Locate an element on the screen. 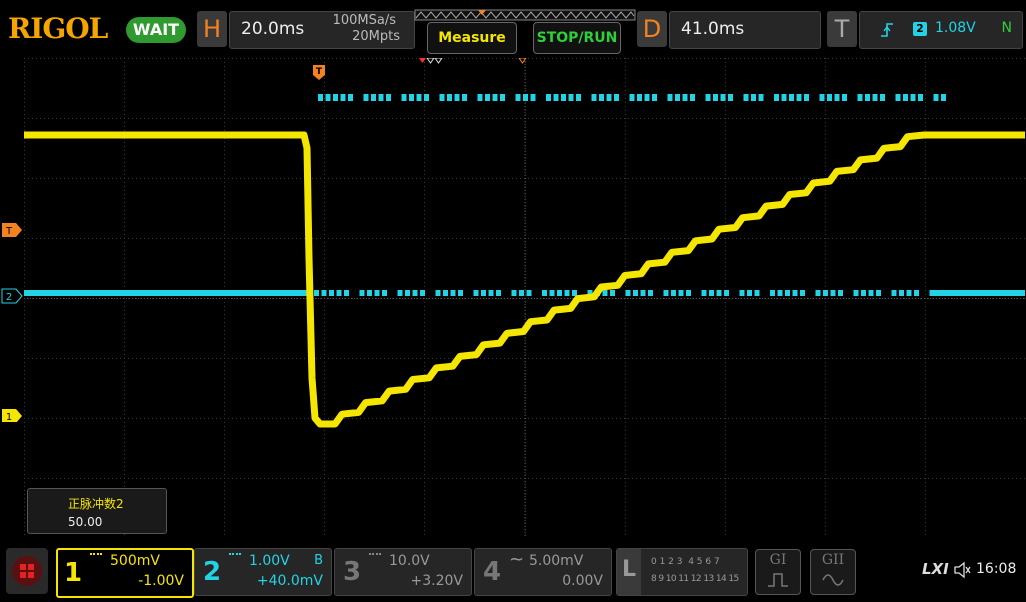 The width and height of the screenshot is (1026, 602). measurement-value: 50.00 is located at coordinates (85, 522).